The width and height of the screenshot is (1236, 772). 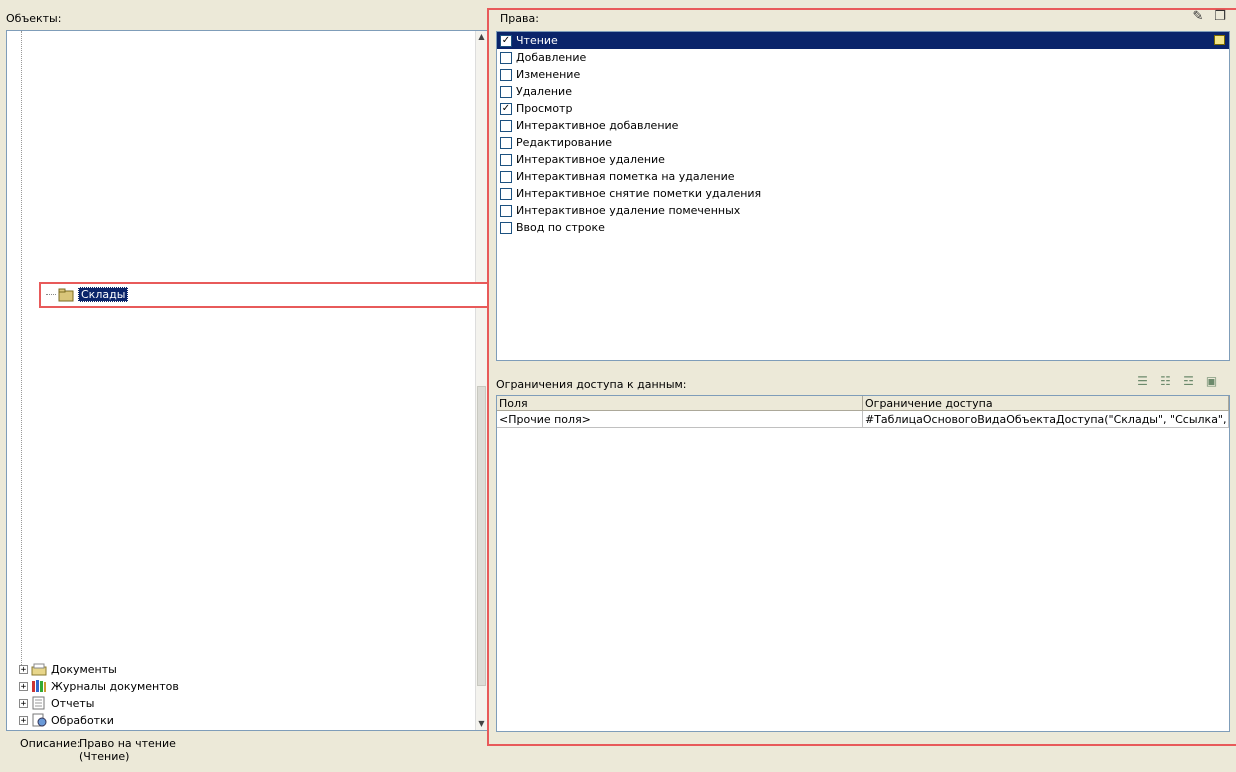 I want to click on documents-icon, so click(x=39, y=669).